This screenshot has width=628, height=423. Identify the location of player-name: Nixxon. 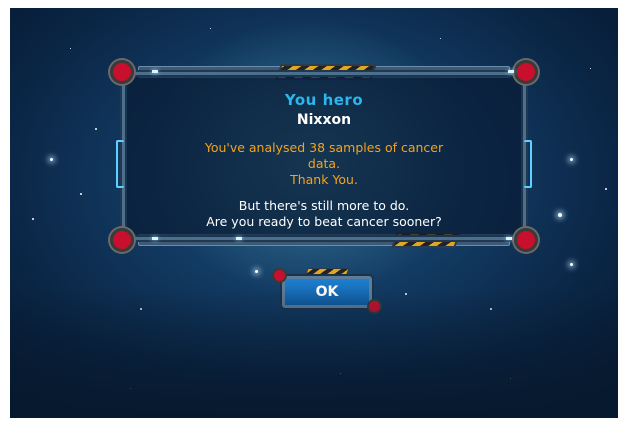
(324, 120).